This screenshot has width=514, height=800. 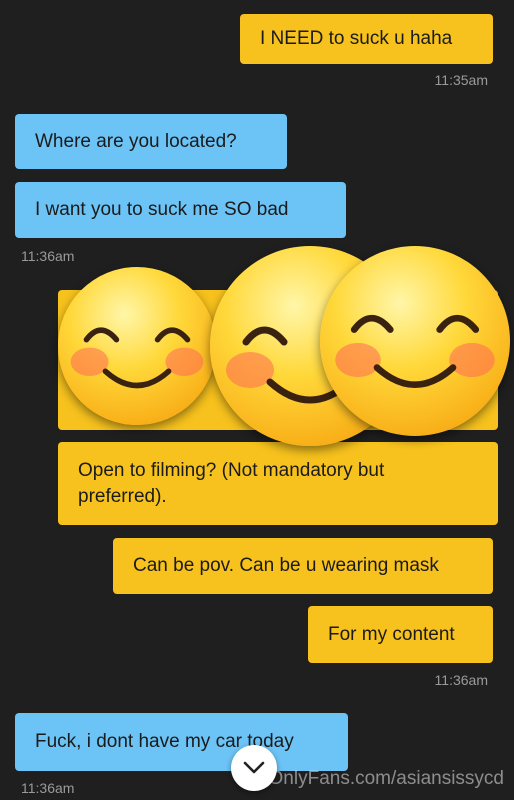 I want to click on message-bubble-received: I want you to suck me SO bad, so click(x=180, y=210).